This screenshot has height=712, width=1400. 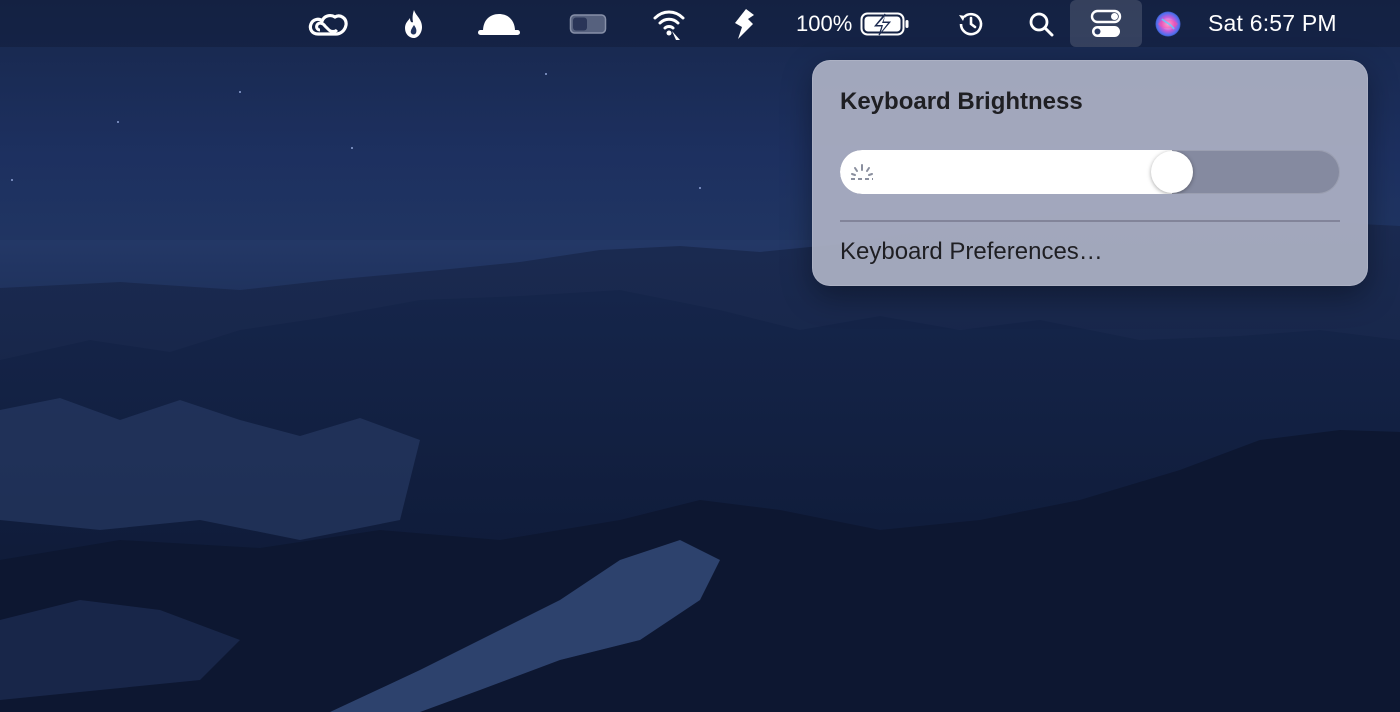 What do you see at coordinates (857, 23) in the screenshot?
I see `battery-status-item: 100%` at bounding box center [857, 23].